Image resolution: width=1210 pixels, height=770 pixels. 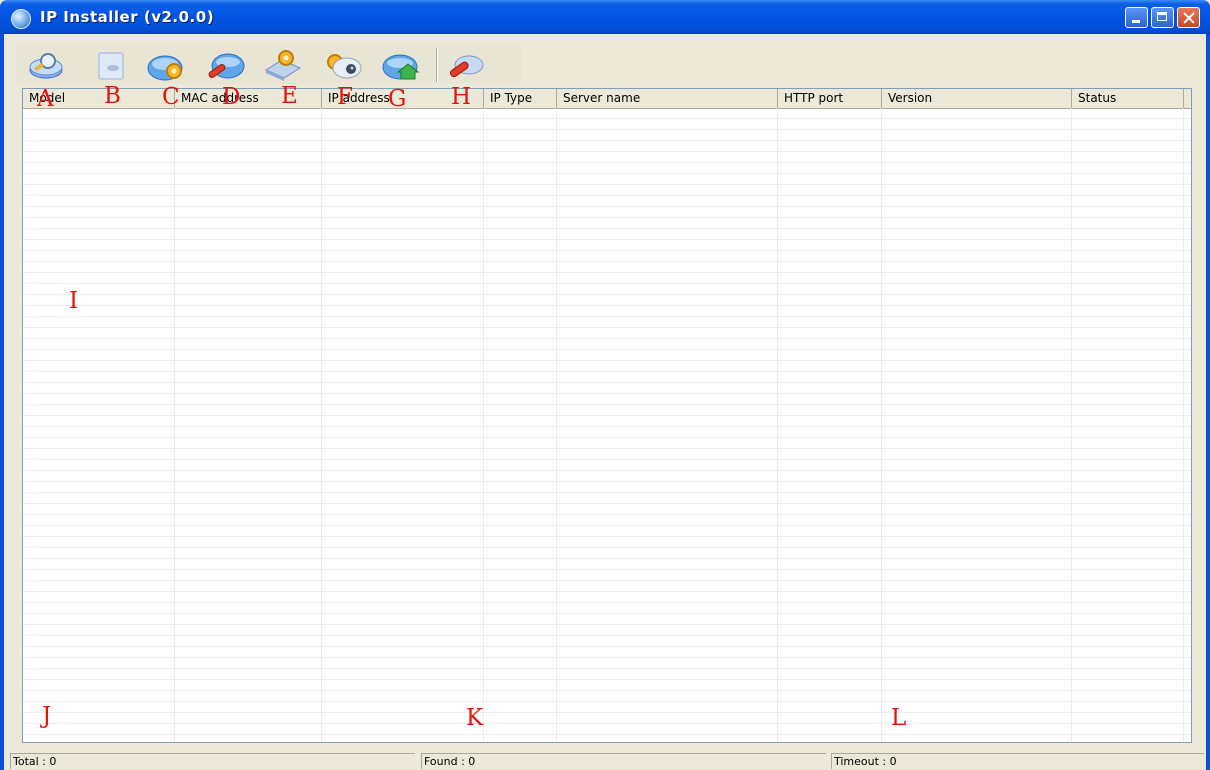 I want to click on status-total: Total : 0, so click(x=212, y=761).